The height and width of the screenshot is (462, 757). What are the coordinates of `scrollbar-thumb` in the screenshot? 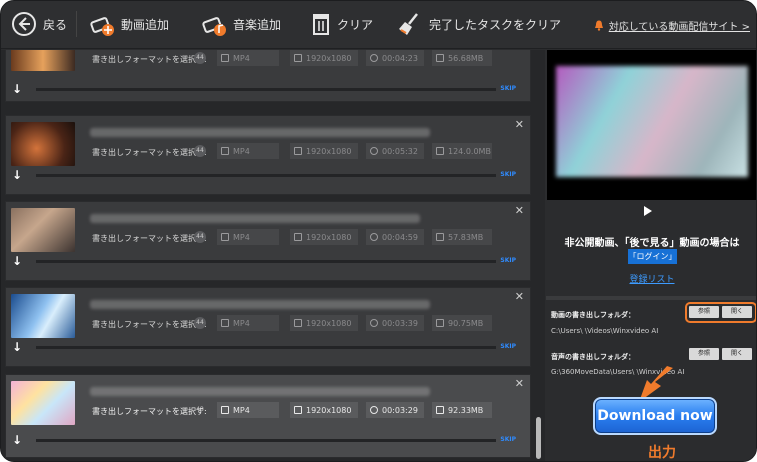 It's located at (538, 438).